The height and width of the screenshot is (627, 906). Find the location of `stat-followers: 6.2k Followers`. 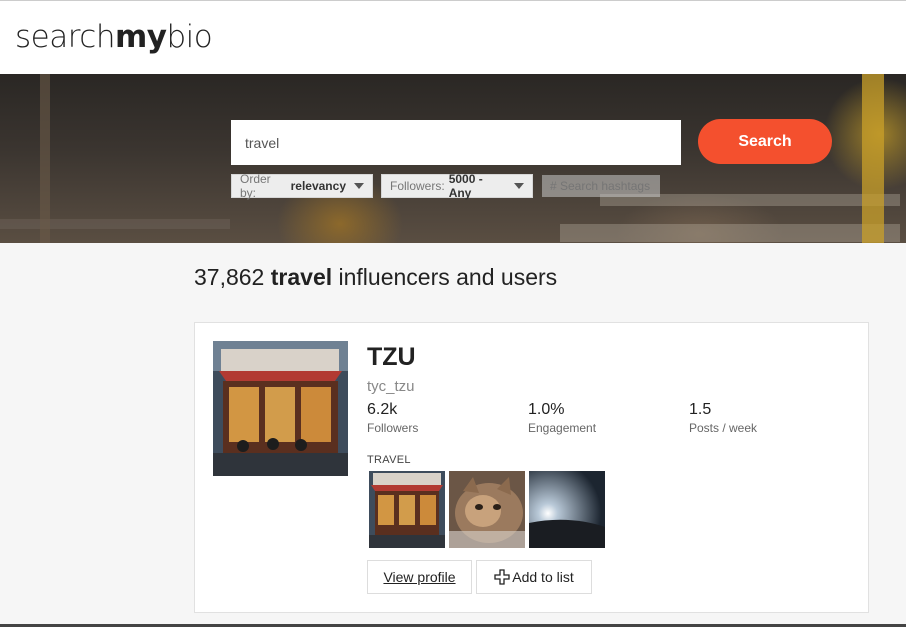

stat-followers: 6.2k Followers is located at coordinates (392, 418).